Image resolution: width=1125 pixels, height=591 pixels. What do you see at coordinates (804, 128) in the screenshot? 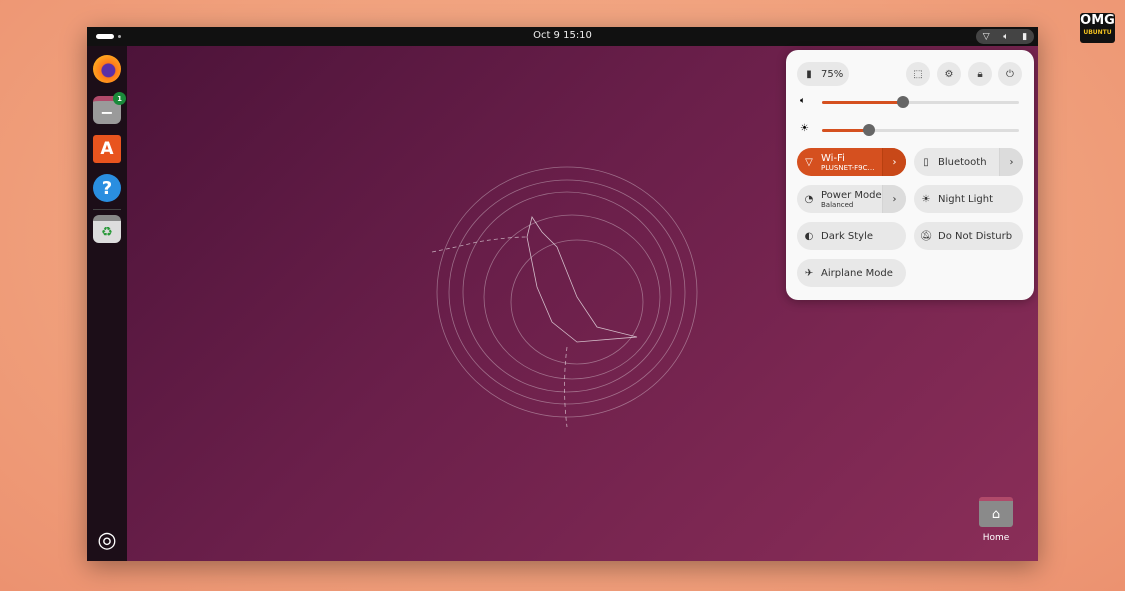
I see `brightness-icon: ☀` at bounding box center [804, 128].